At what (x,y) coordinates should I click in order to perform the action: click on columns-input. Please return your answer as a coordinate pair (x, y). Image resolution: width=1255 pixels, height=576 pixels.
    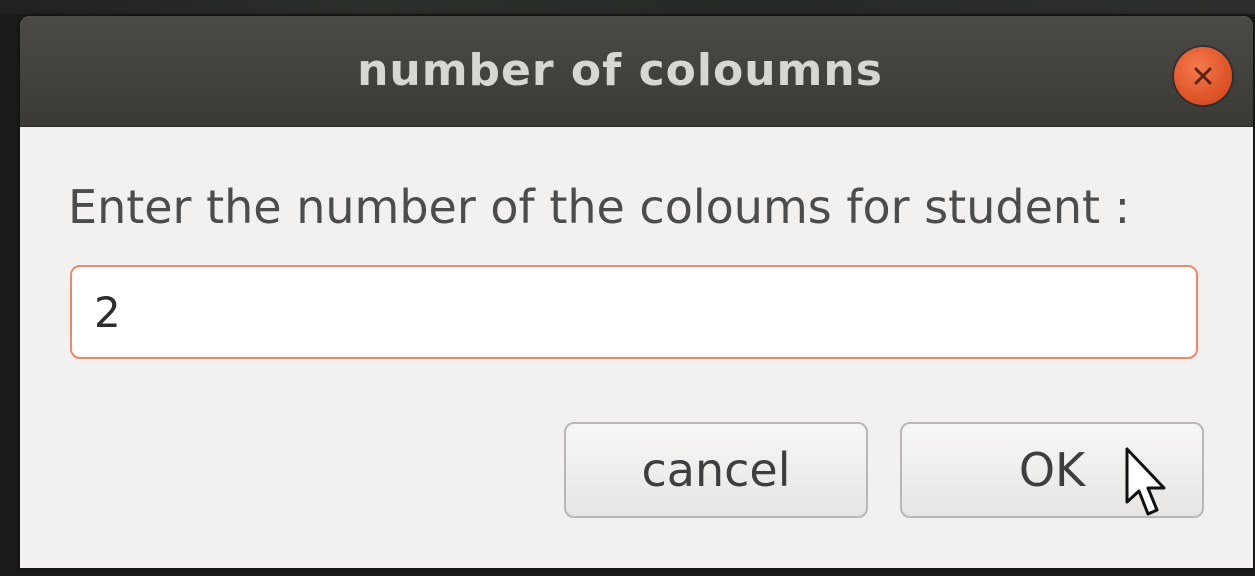
    Looking at the image, I should click on (634, 312).